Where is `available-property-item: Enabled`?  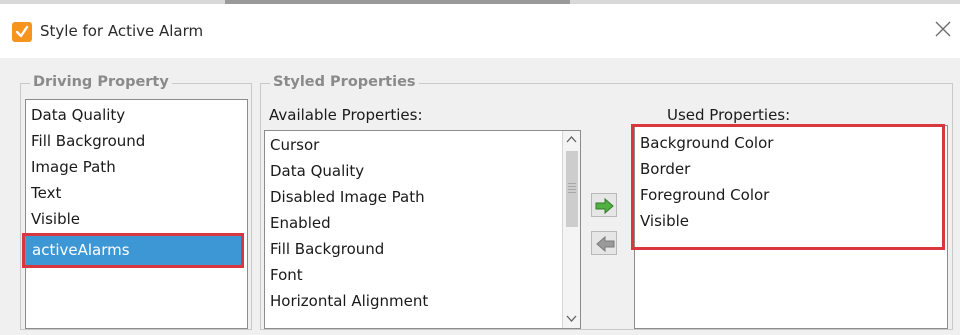 available-property-item: Enabled is located at coordinates (422, 223).